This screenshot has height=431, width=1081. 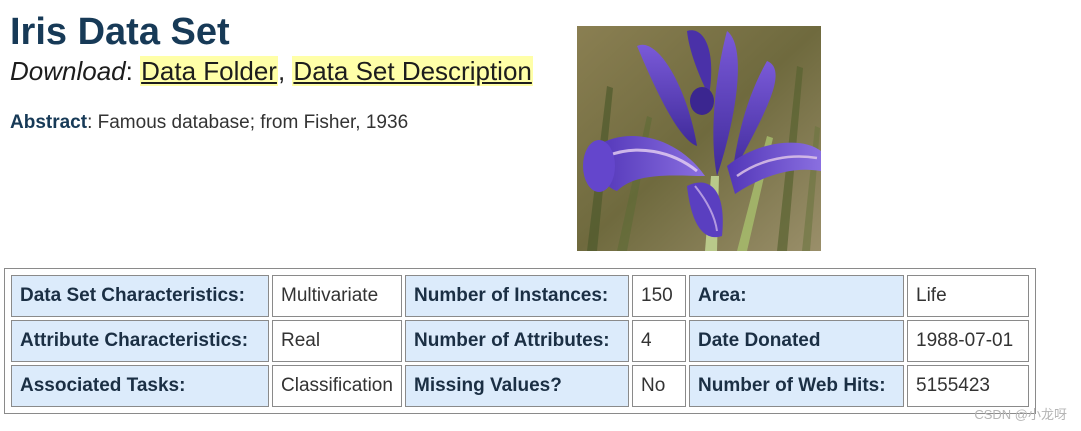 I want to click on value-cell: No, so click(x=659, y=386).